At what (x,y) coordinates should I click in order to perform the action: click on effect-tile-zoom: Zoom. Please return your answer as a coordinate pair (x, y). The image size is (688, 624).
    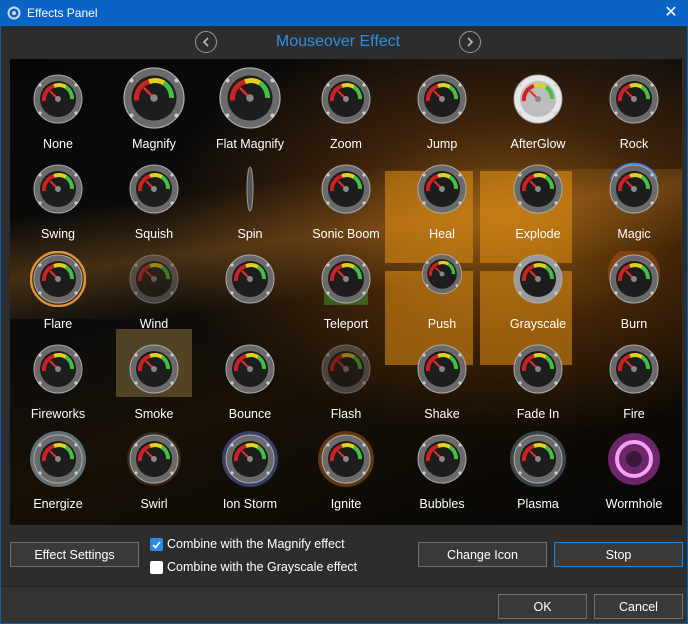
    Looking at the image, I should click on (346, 105).